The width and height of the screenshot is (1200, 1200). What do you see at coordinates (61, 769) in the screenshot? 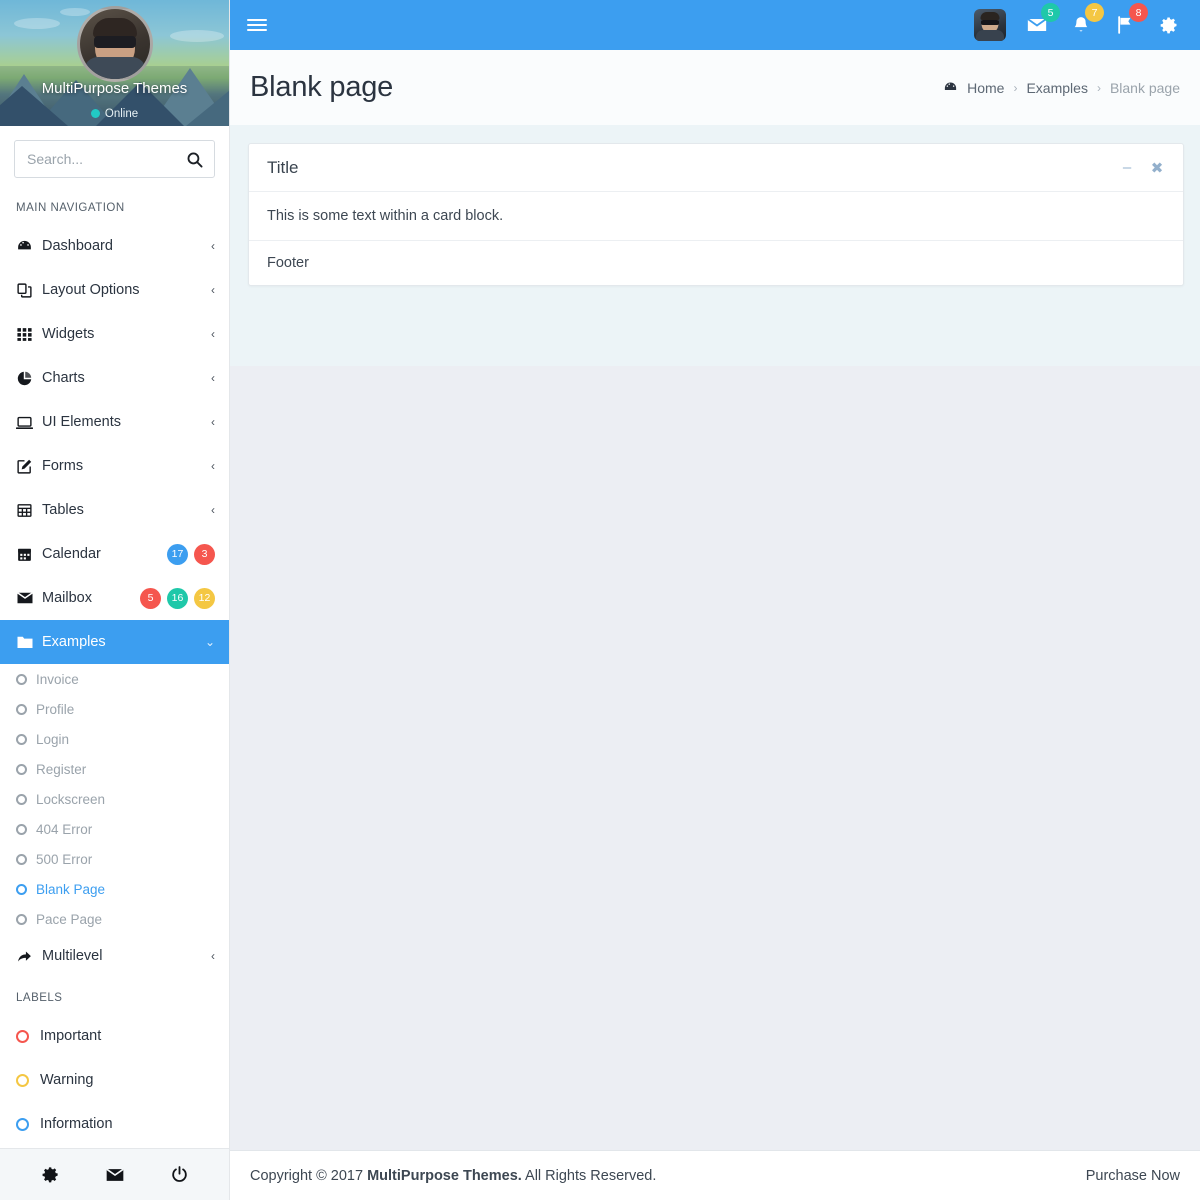
I see `sidebar-subitem-label: Register` at bounding box center [61, 769].